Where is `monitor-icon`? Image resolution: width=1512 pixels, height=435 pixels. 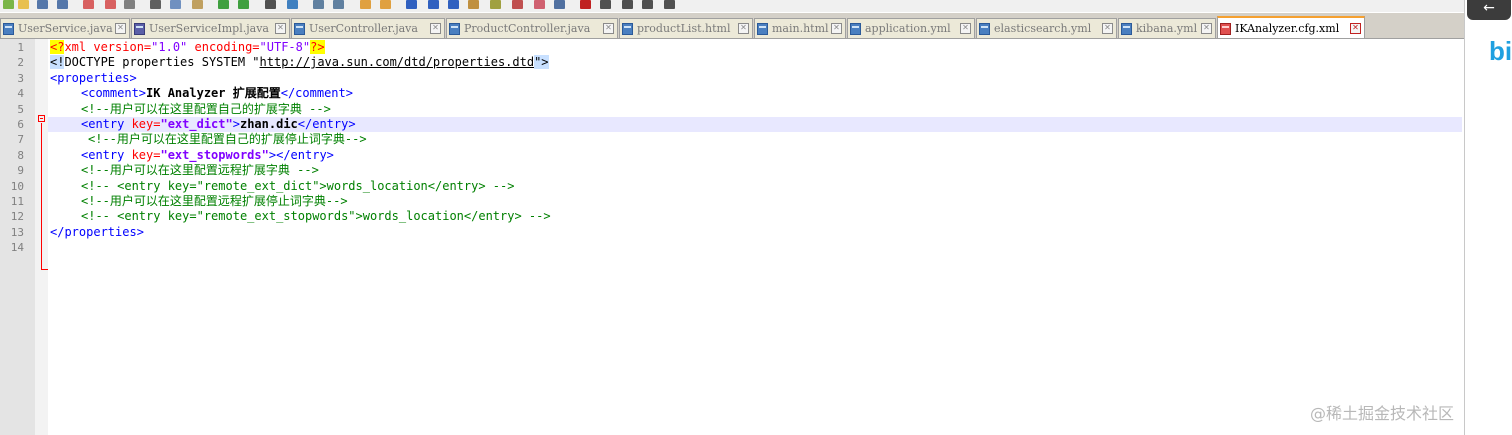 monitor-icon is located at coordinates (559, 4).